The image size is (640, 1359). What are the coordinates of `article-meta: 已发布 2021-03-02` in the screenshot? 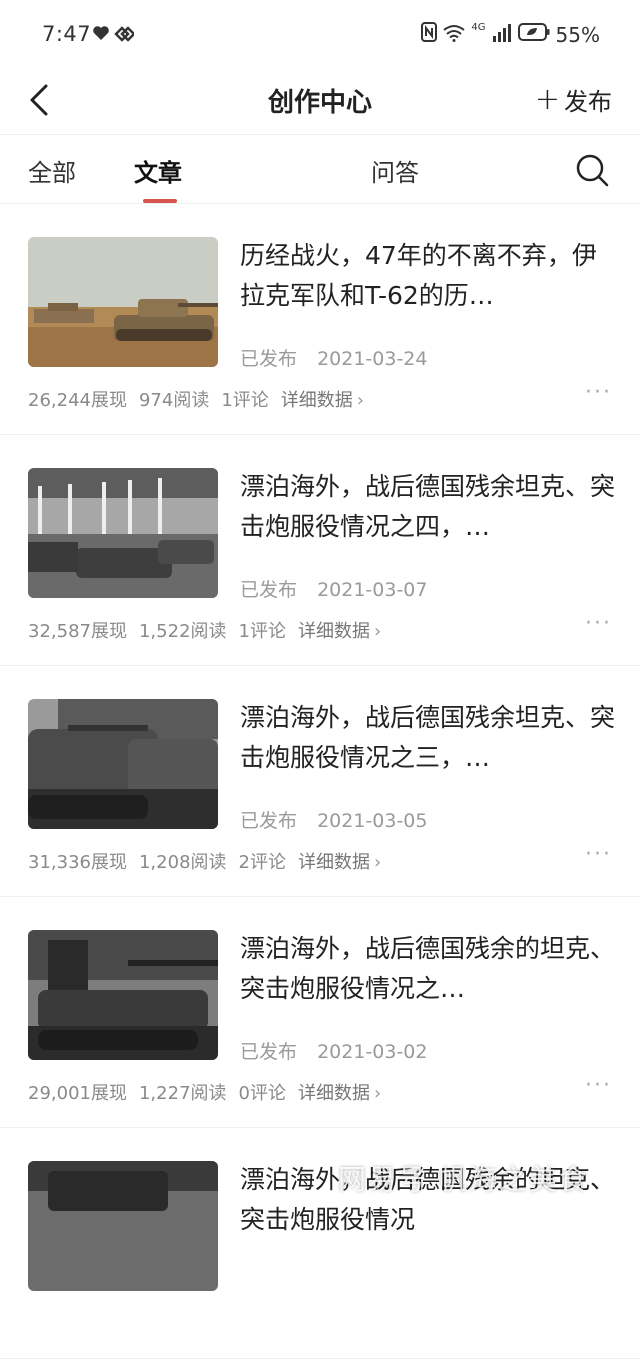 It's located at (340, 1050).